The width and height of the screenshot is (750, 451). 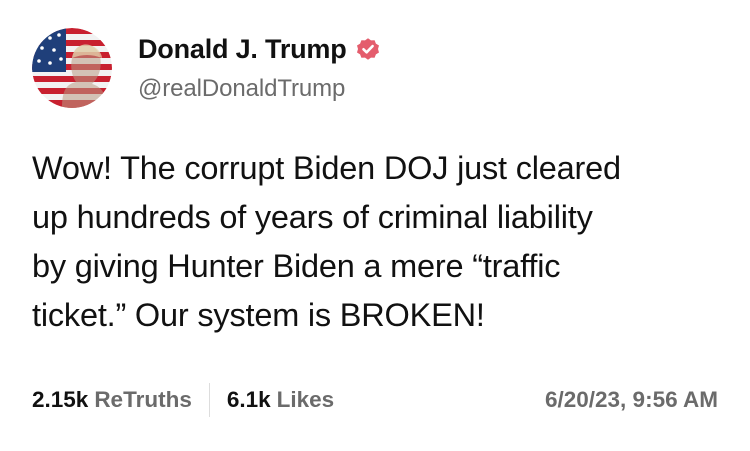 I want to click on likes-label: Likes, so click(x=305, y=399).